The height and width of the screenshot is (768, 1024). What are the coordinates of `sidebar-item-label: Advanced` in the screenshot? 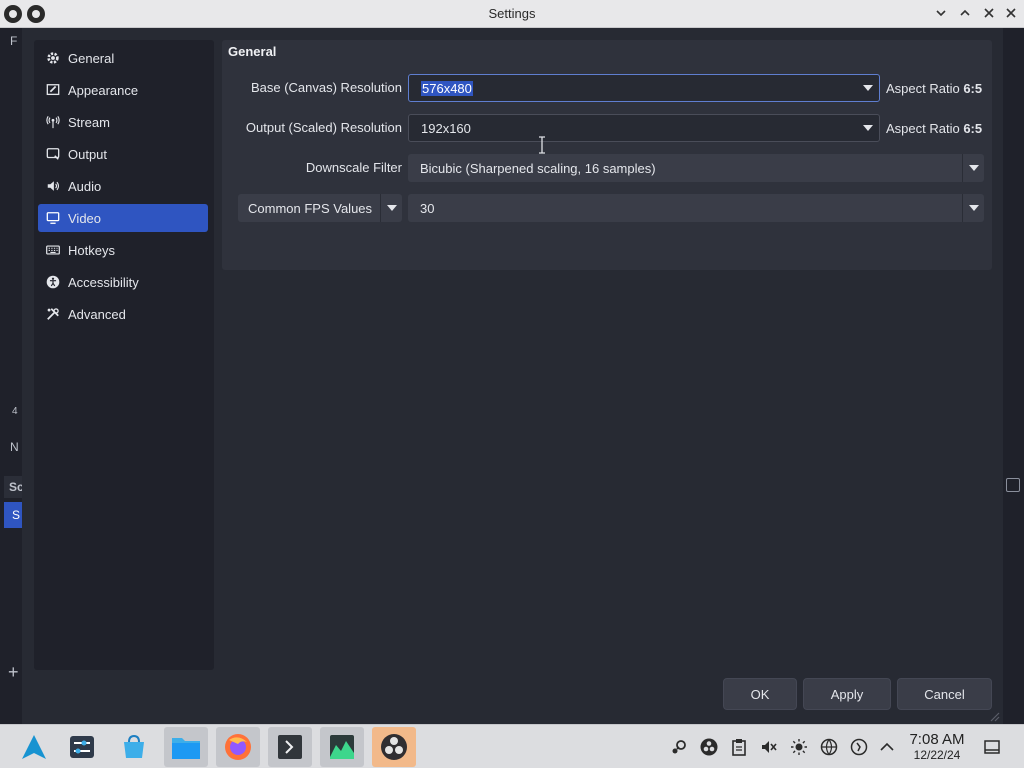 It's located at (97, 314).